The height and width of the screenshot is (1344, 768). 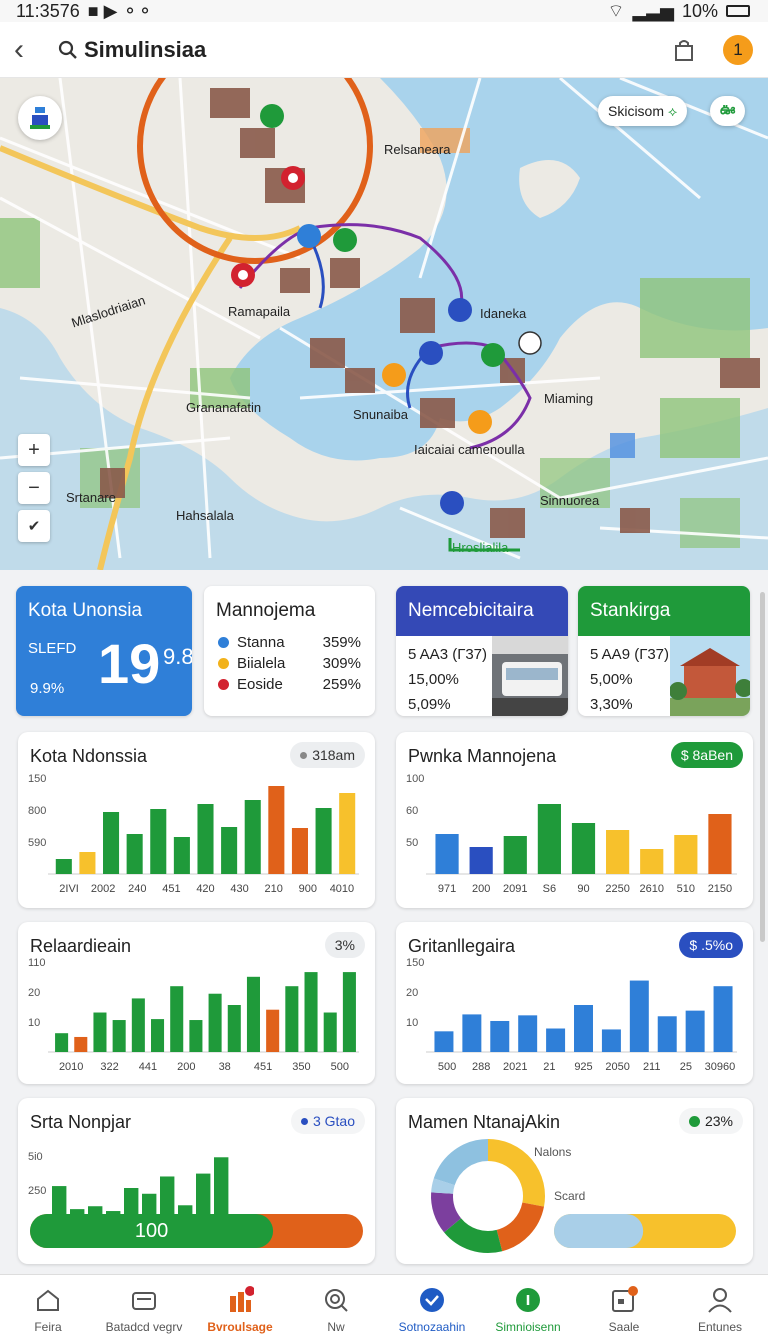 What do you see at coordinates (738, 50) in the screenshot?
I see `notification-button: 1` at bounding box center [738, 50].